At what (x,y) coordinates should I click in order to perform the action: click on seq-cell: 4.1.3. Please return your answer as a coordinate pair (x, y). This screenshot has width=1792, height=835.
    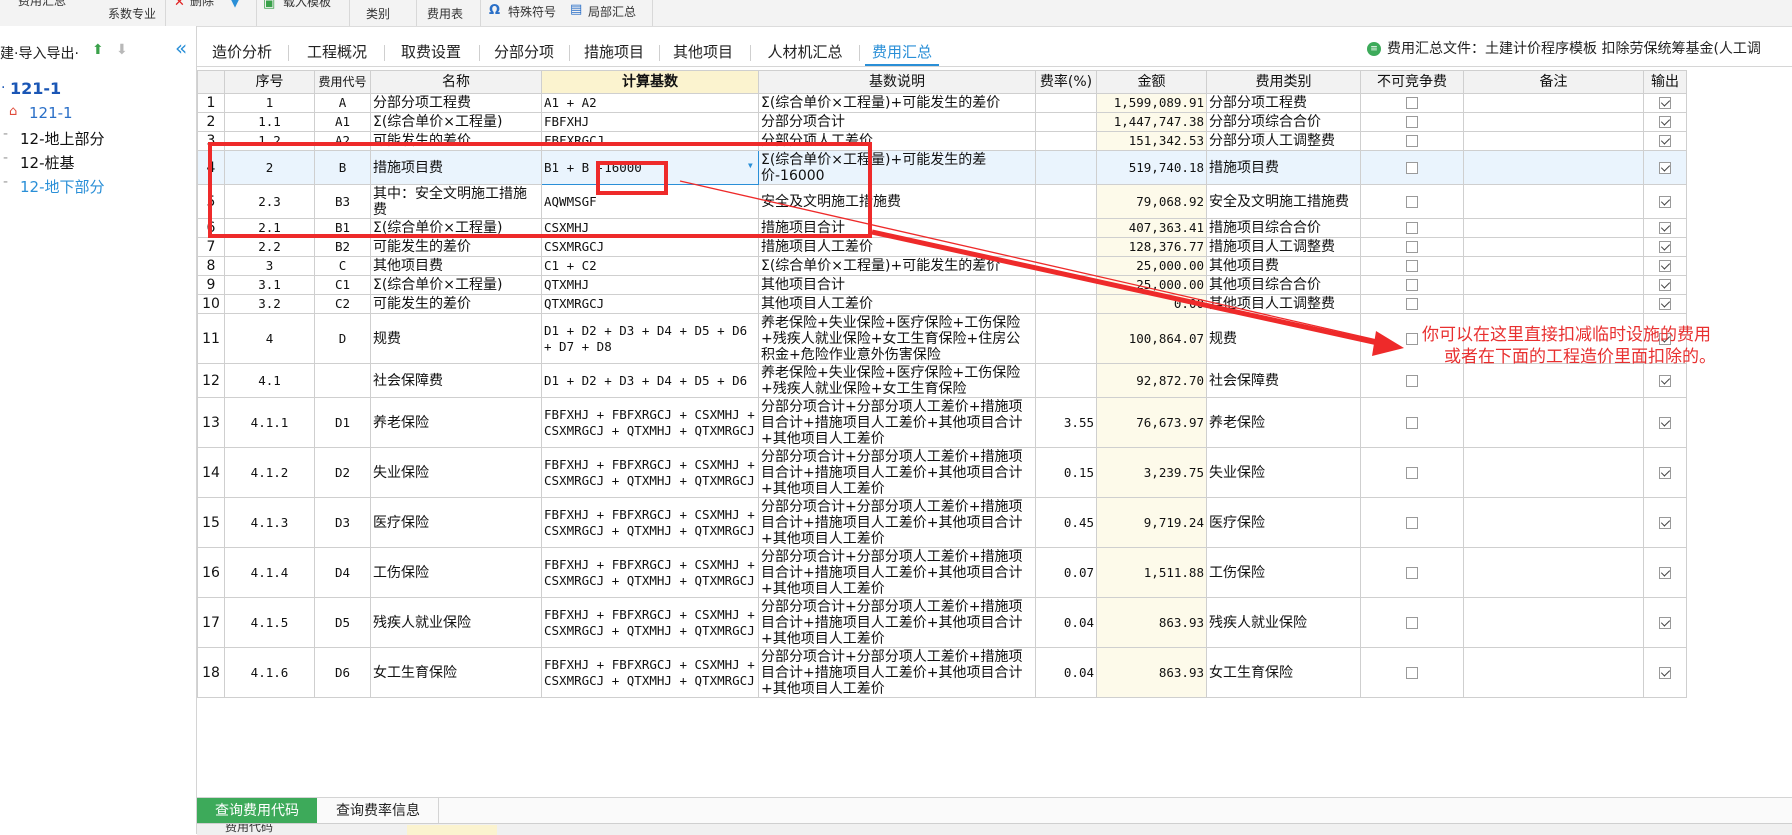
    Looking at the image, I should click on (269, 522).